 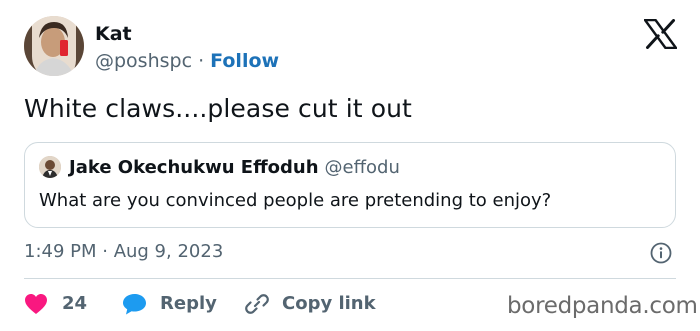 I want to click on author-name: Kat, so click(x=113, y=34).